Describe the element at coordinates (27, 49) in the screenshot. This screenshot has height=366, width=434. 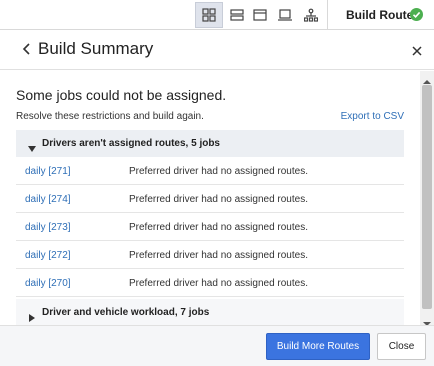
I see `chevron-left-icon` at that location.